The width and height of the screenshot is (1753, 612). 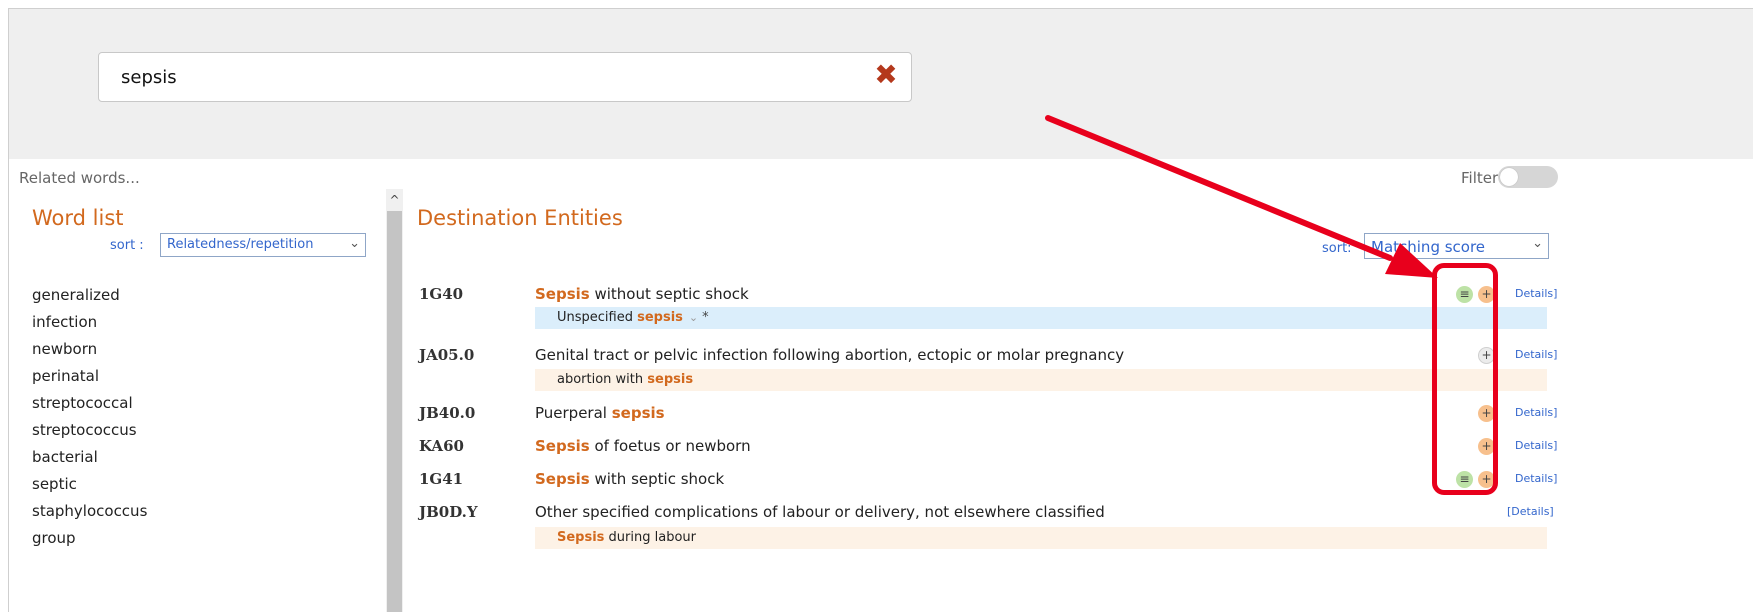 What do you see at coordinates (1465, 379) in the screenshot?
I see `annotation-highlight-box` at bounding box center [1465, 379].